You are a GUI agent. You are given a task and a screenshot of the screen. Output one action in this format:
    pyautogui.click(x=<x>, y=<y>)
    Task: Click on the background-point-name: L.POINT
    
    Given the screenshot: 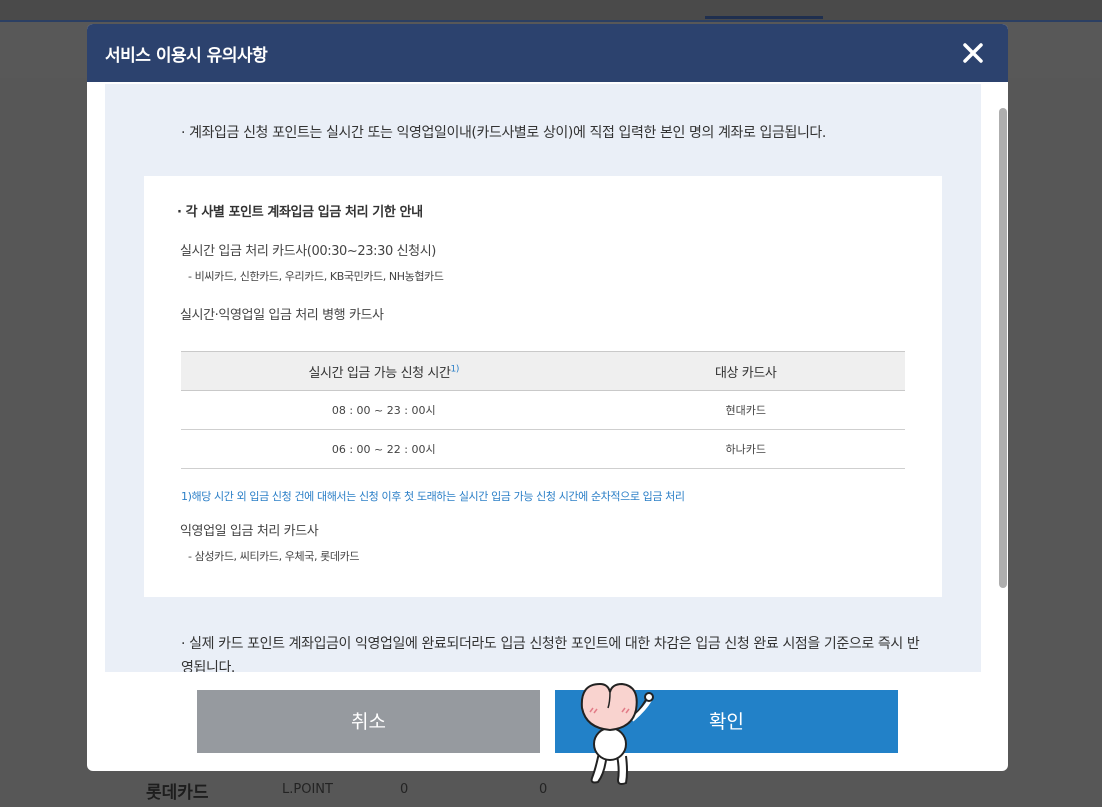 What is the action you would take?
    pyautogui.click(x=307, y=789)
    